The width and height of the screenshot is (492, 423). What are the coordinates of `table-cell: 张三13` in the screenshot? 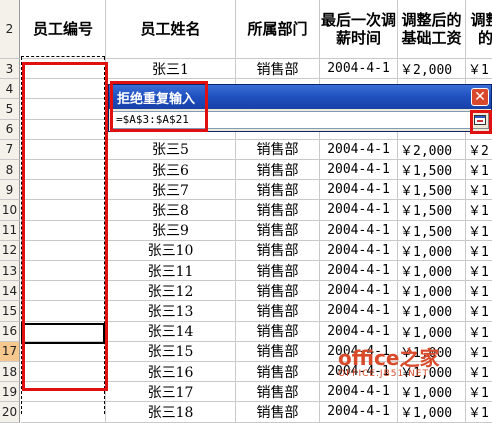 It's located at (171, 311).